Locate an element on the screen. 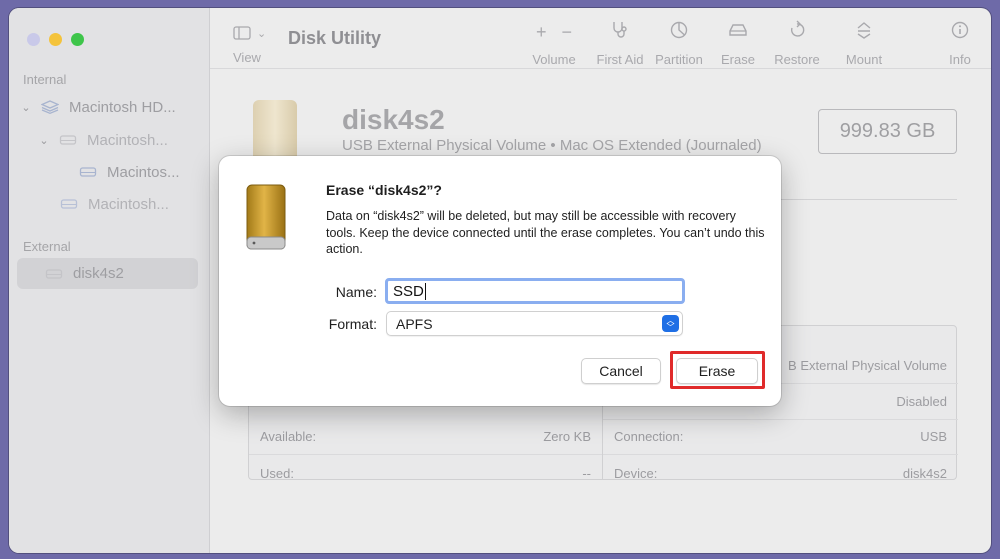 The image size is (1000, 559). minimize-button is located at coordinates (55, 39).